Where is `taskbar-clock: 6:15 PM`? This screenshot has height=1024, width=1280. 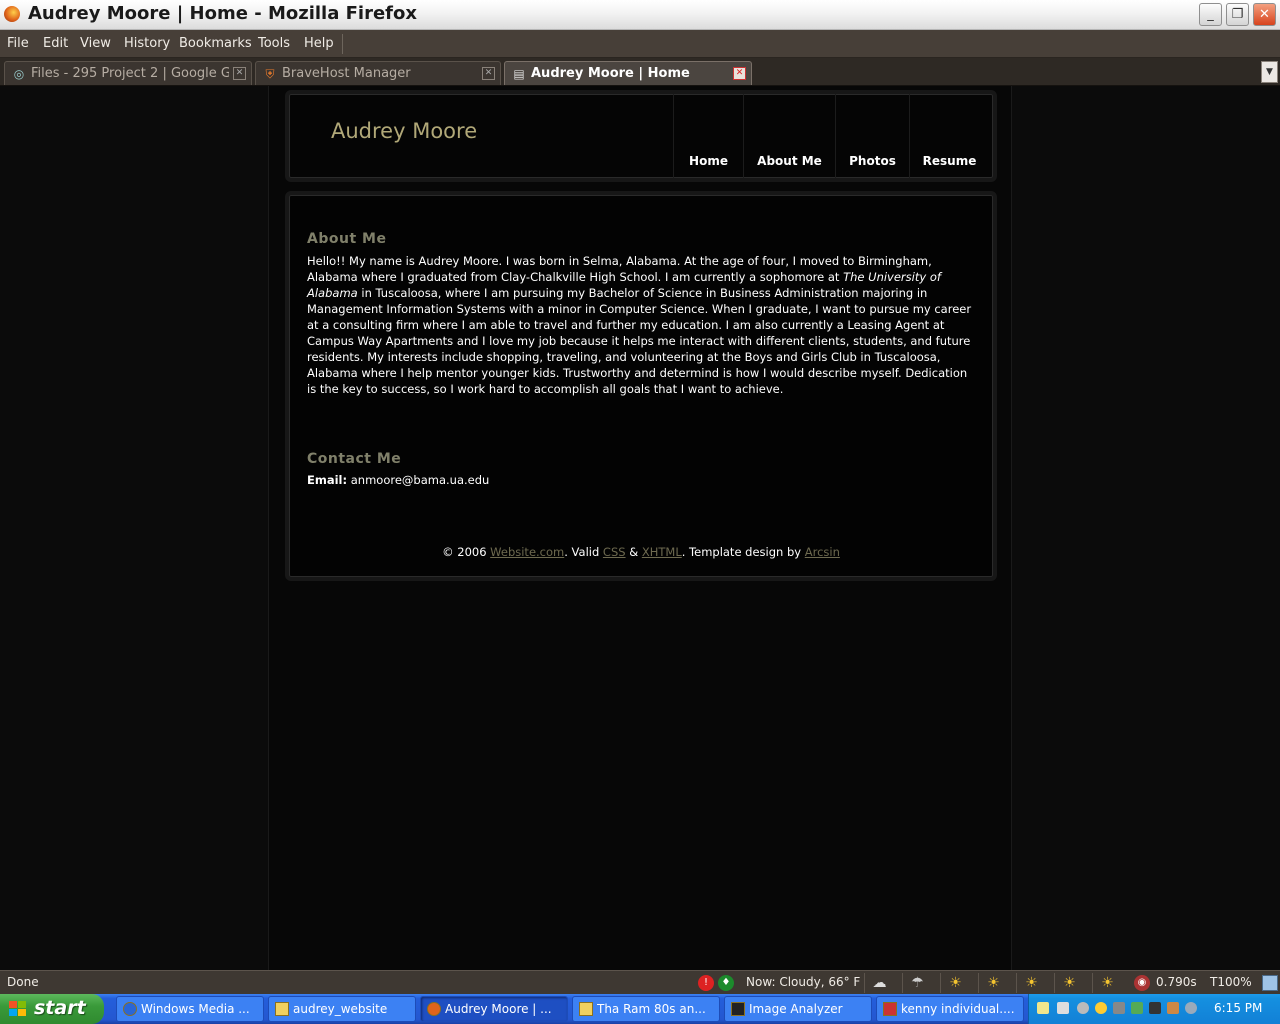 taskbar-clock: 6:15 PM is located at coordinates (1238, 1008).